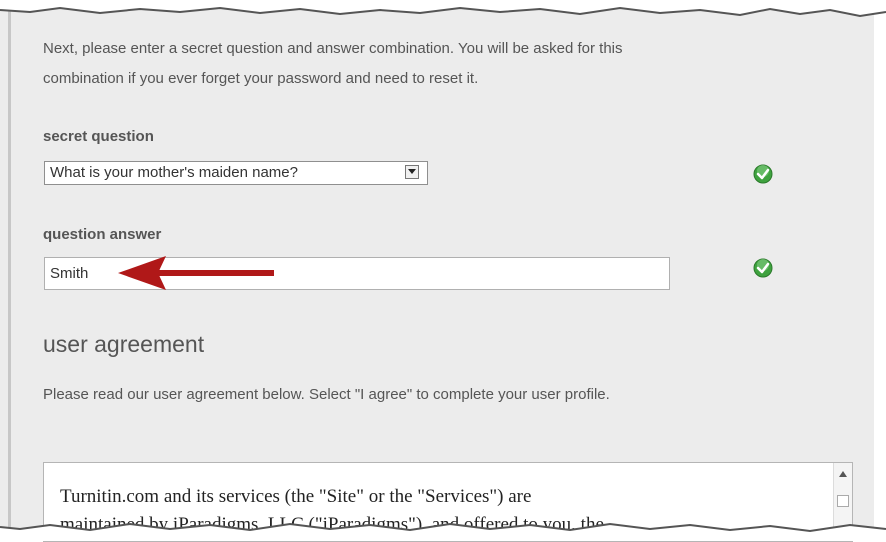 This screenshot has width=886, height=542. What do you see at coordinates (843, 501) in the screenshot?
I see `scroll-thumb` at bounding box center [843, 501].